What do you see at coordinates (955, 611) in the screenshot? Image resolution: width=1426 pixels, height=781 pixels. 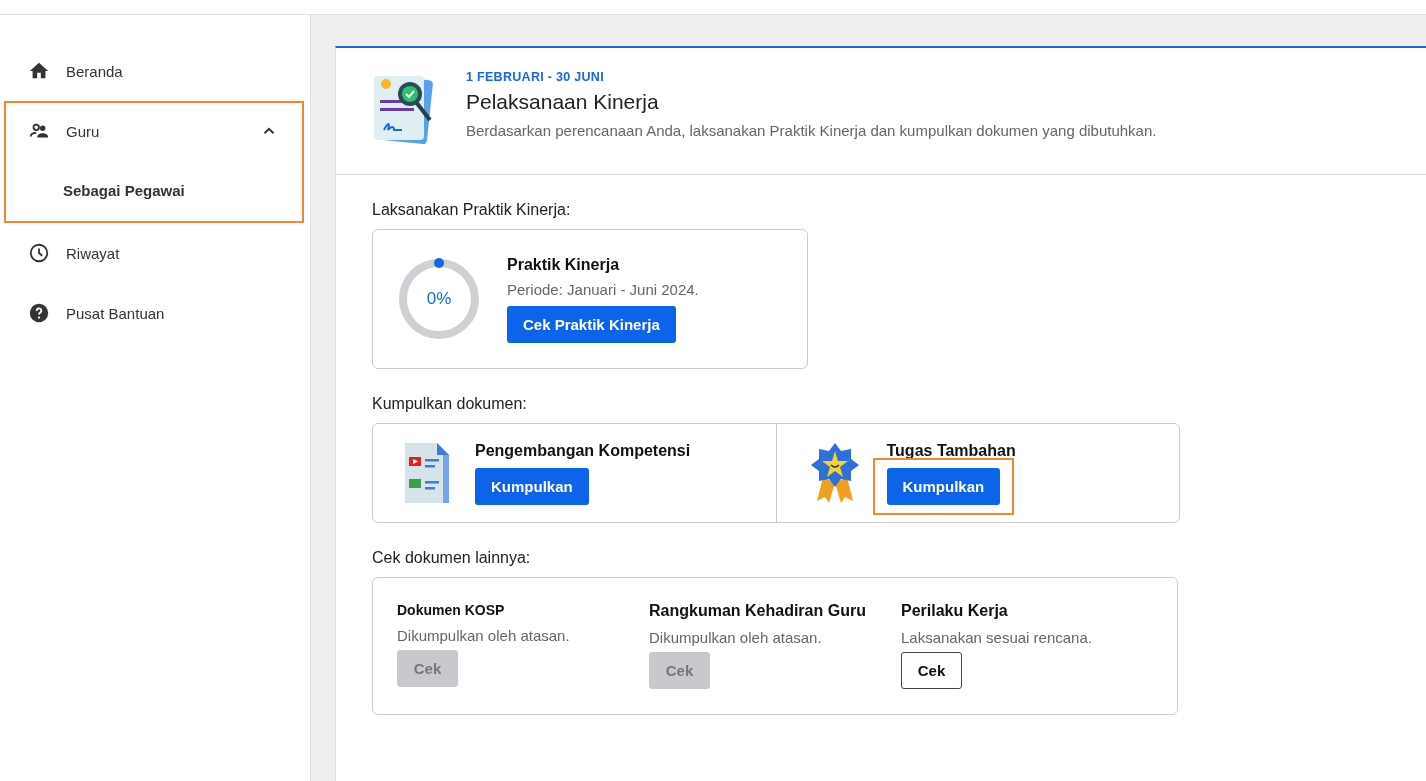 I see `document-title: Perilaku Kerja` at bounding box center [955, 611].